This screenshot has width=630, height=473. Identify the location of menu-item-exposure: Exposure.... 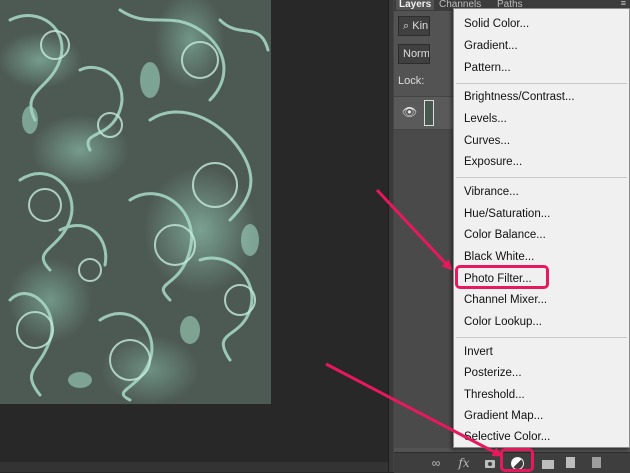
(493, 162).